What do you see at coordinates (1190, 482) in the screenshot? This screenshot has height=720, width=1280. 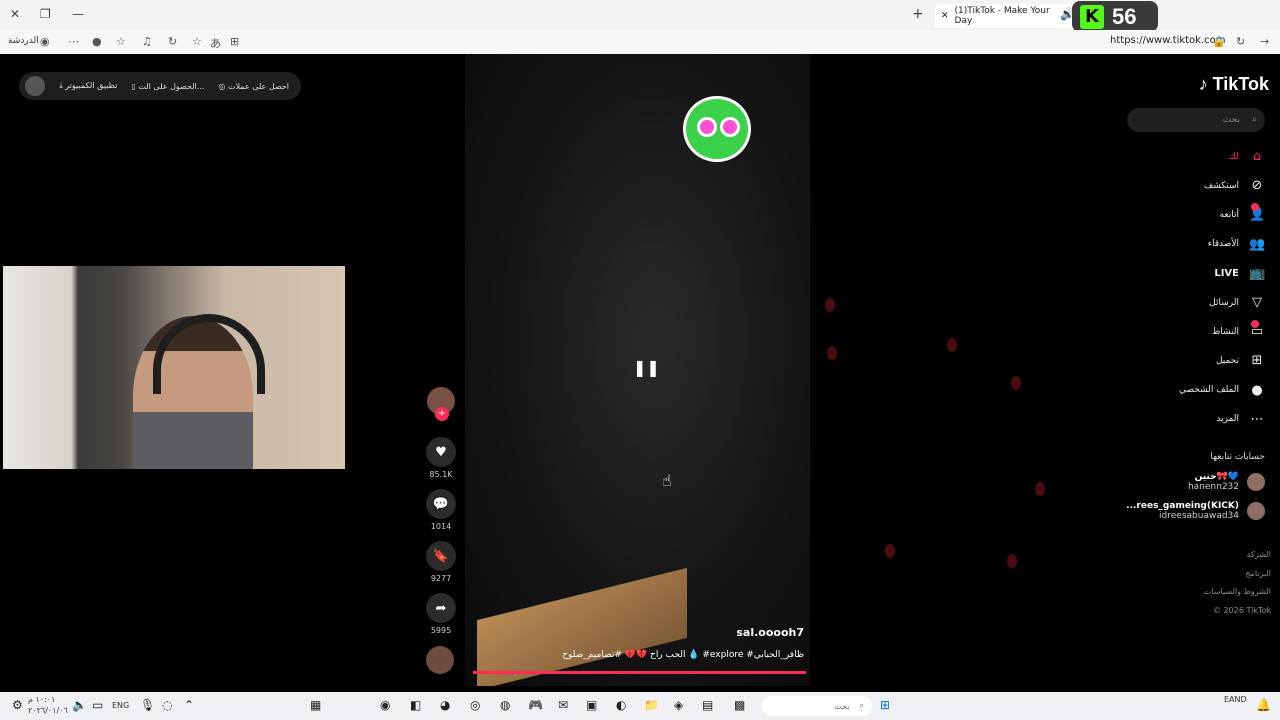 I see `following-account: حنين🎀💙 hanenn232` at bounding box center [1190, 482].